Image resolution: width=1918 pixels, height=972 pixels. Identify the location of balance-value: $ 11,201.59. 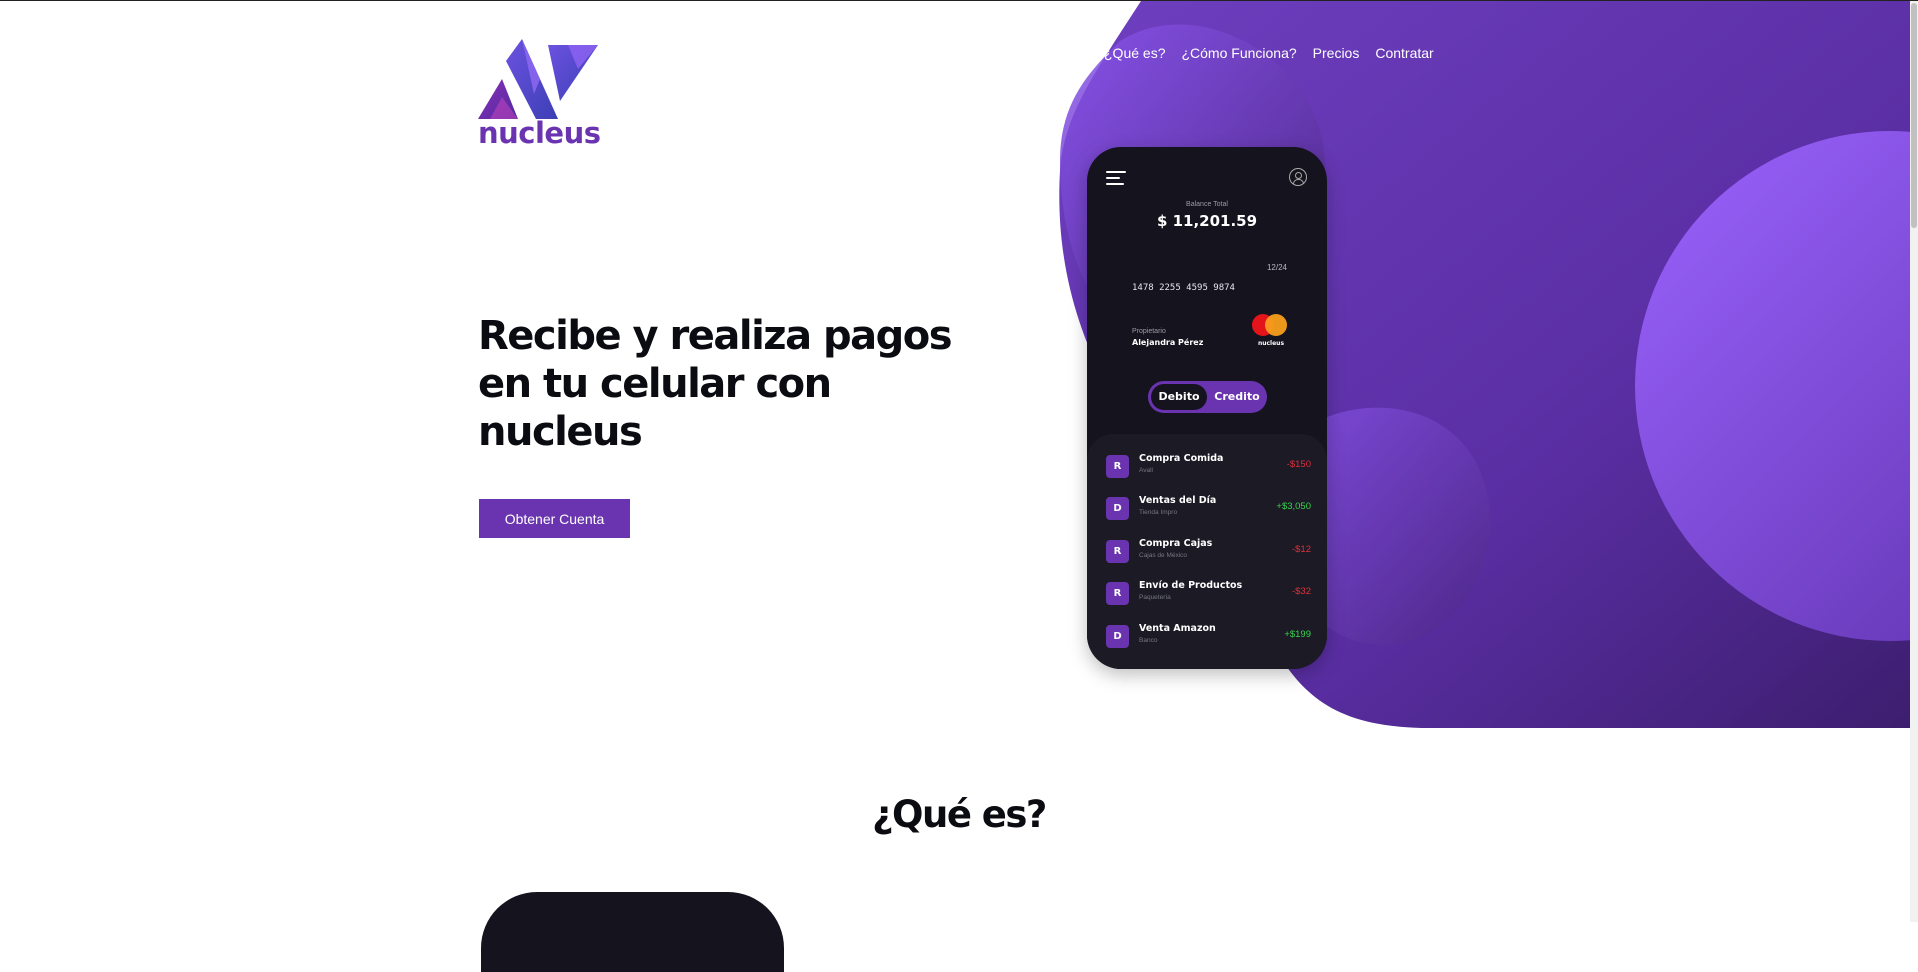
(1207, 221).